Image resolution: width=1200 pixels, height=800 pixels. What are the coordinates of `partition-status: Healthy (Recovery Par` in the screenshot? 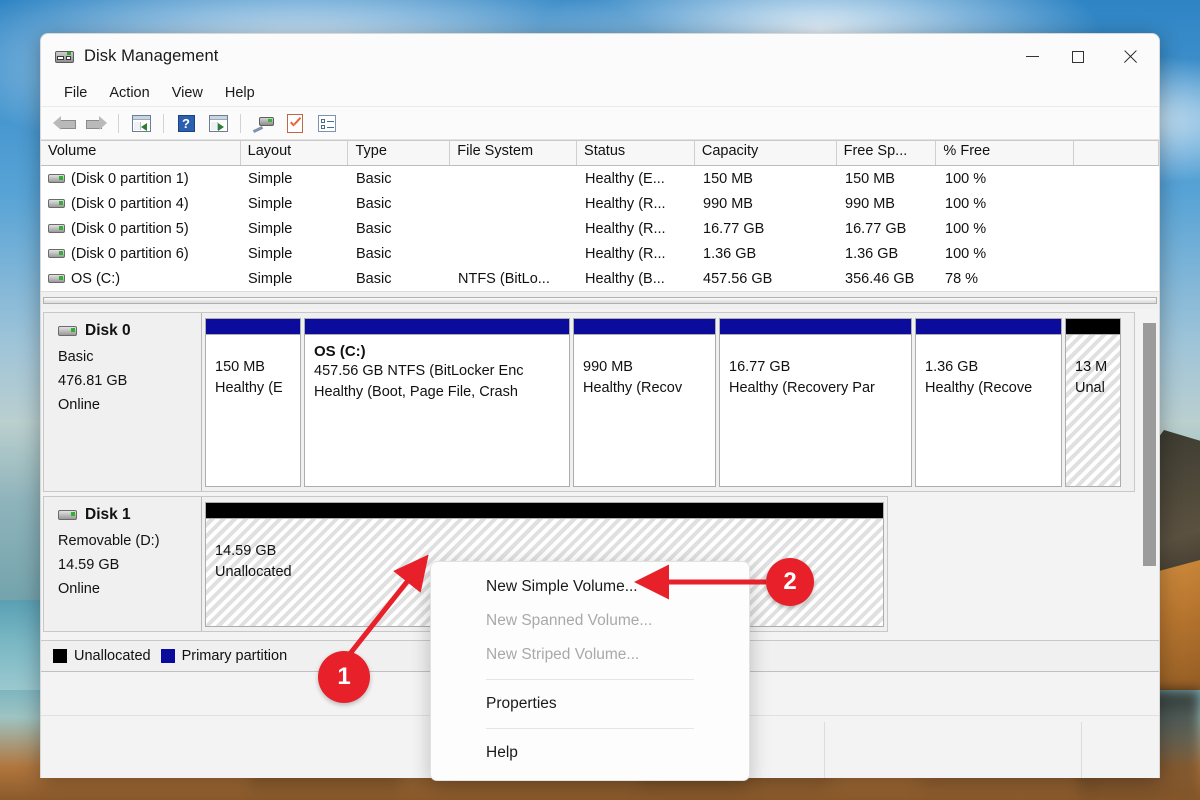 It's located at (802, 388).